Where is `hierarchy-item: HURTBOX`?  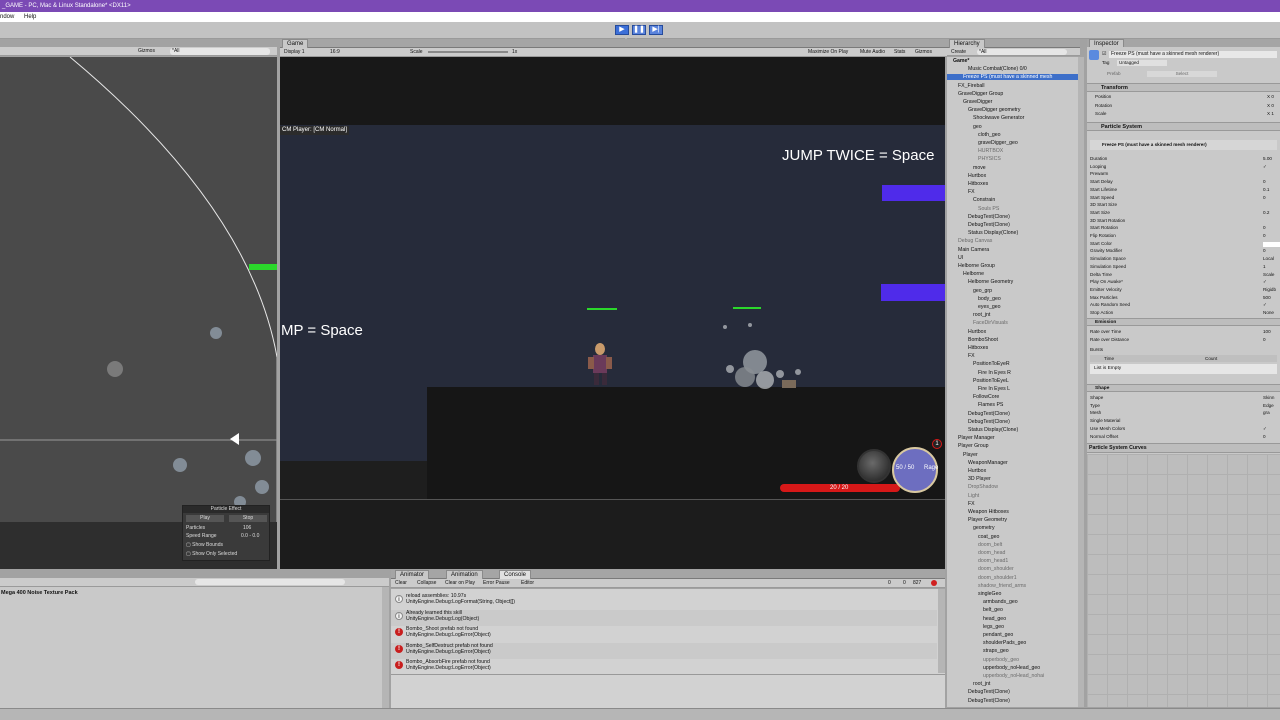 hierarchy-item: HURTBOX is located at coordinates (990, 151).